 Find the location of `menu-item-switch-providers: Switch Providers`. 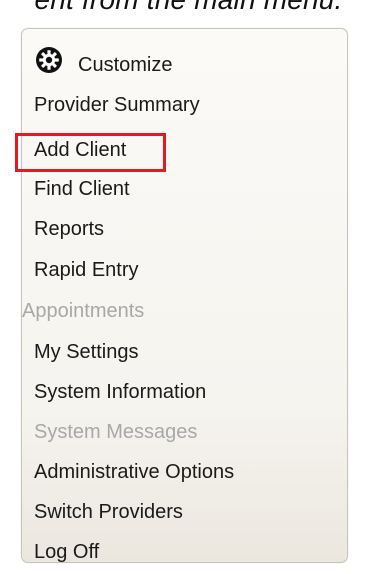

menu-item-switch-providers: Switch Providers is located at coordinates (108, 512).